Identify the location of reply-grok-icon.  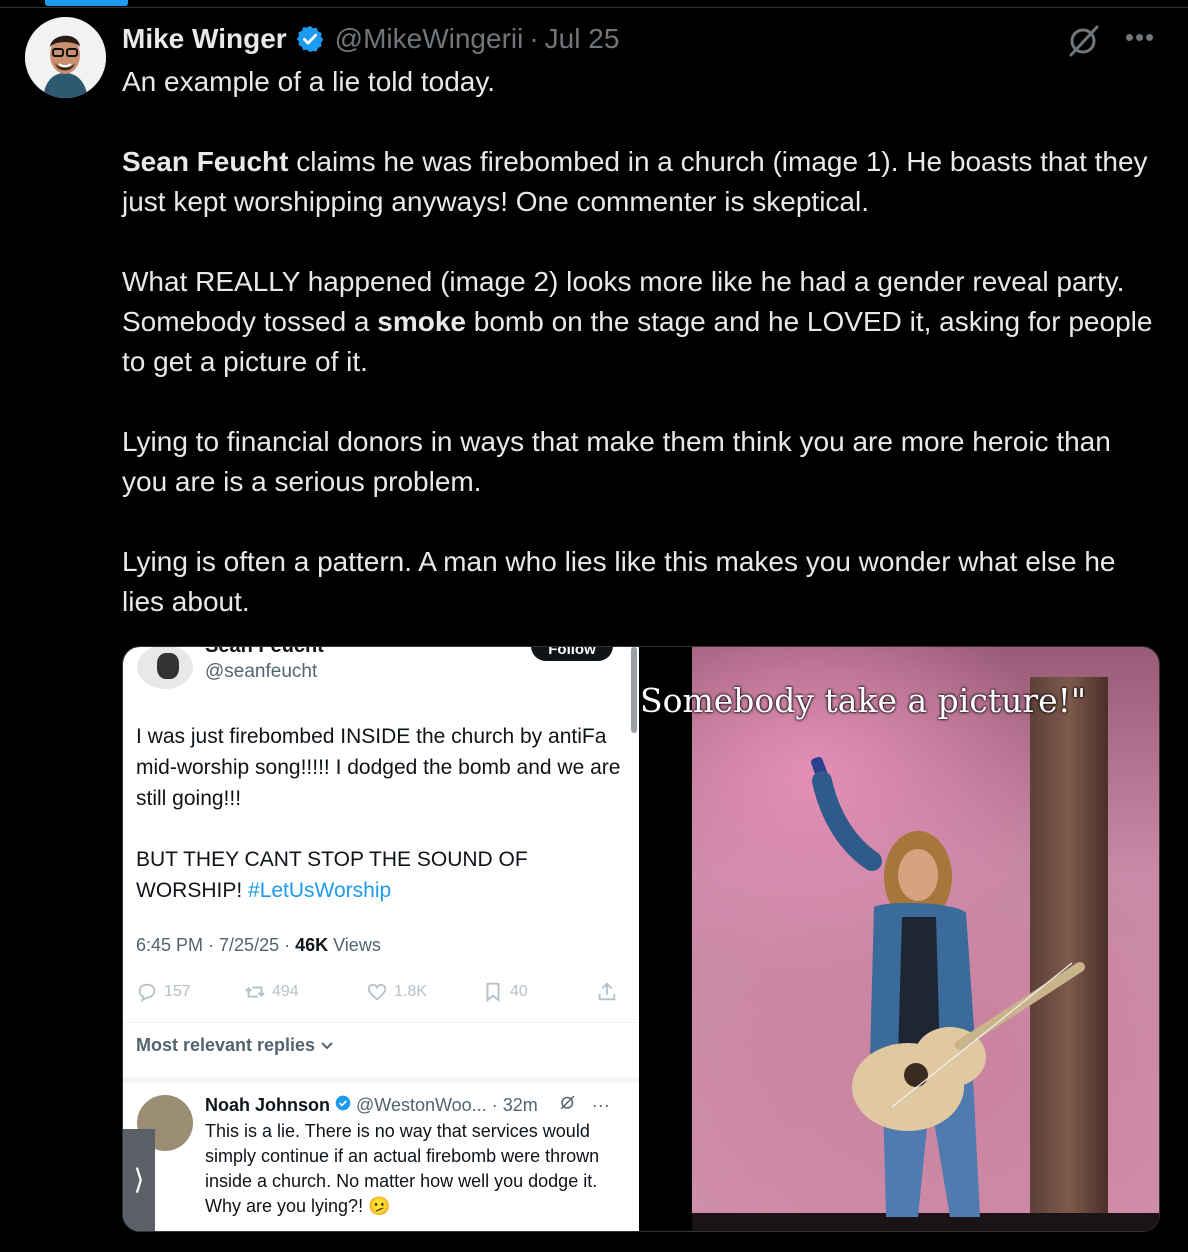
(567, 1102).